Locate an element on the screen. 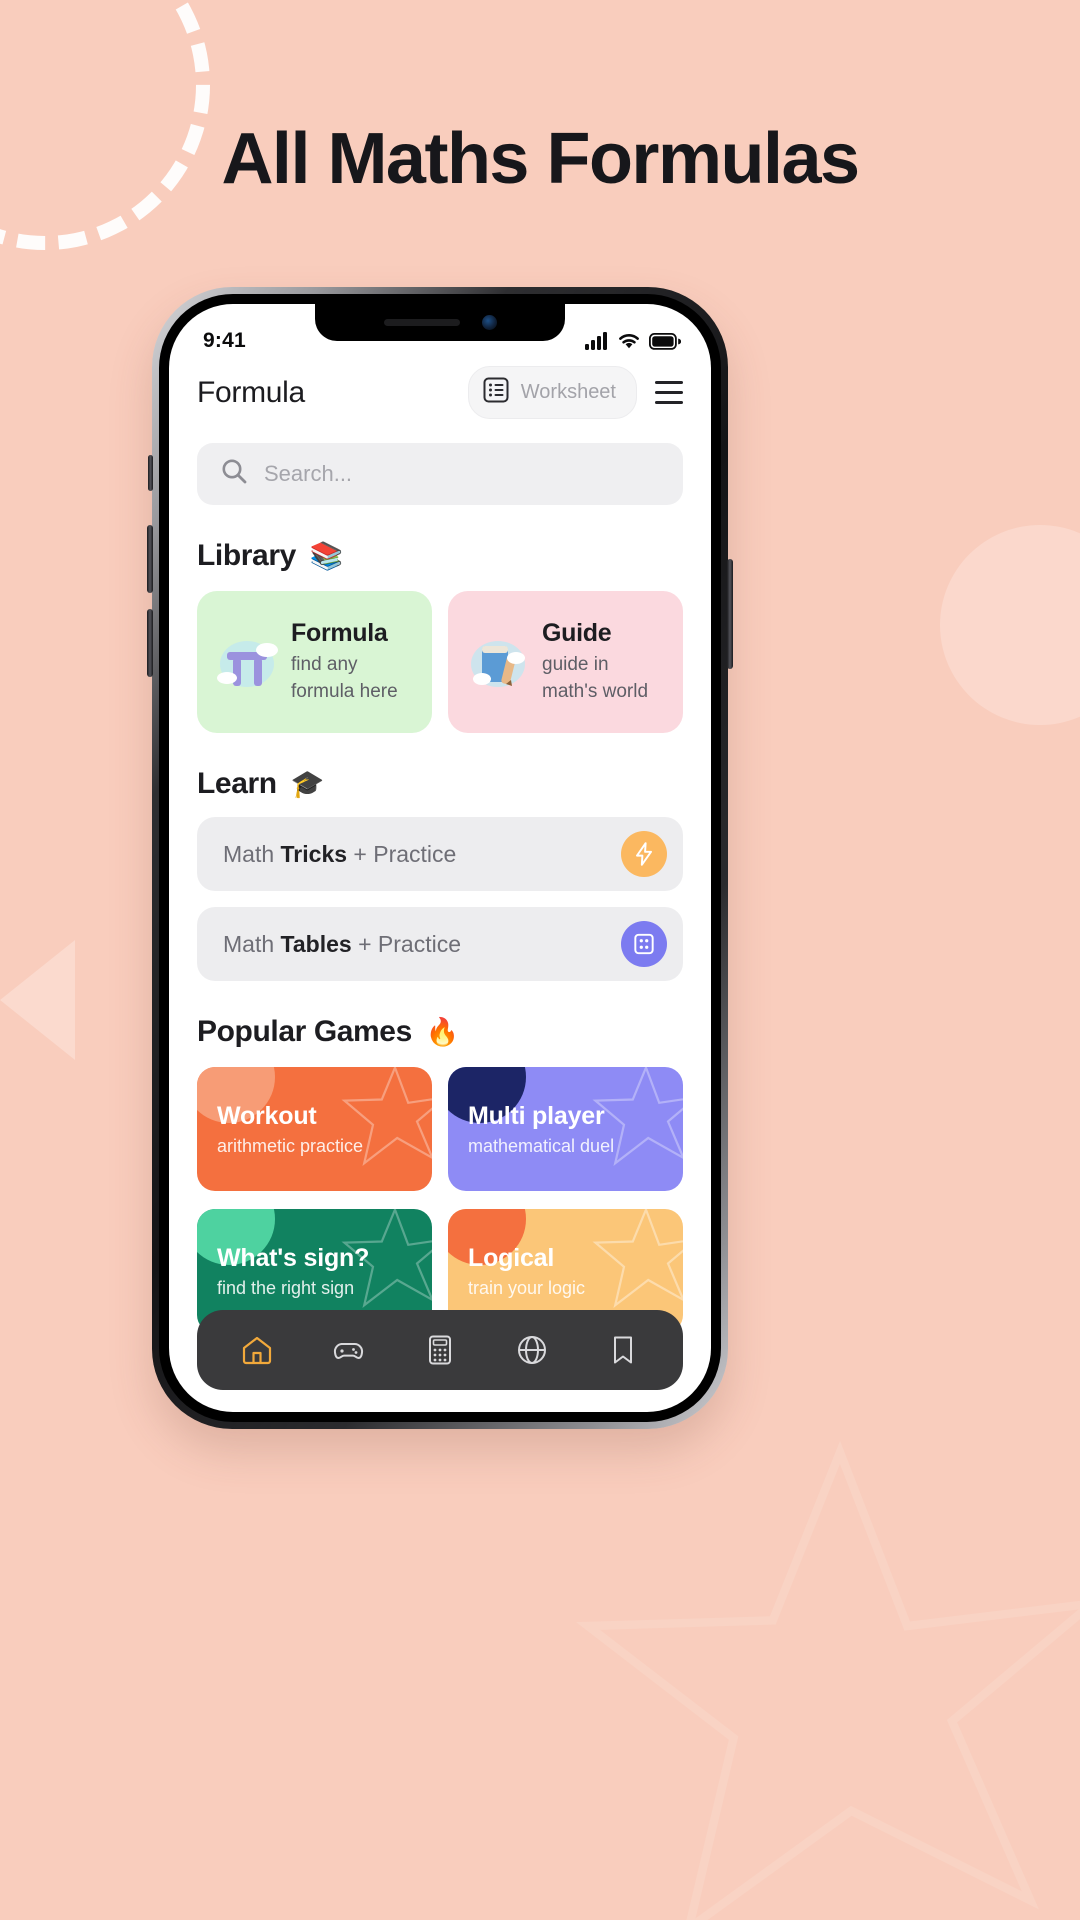 Image resolution: width=1080 pixels, height=1920 pixels. app-header: Formula Worksheet is located at coordinates (440, 392).